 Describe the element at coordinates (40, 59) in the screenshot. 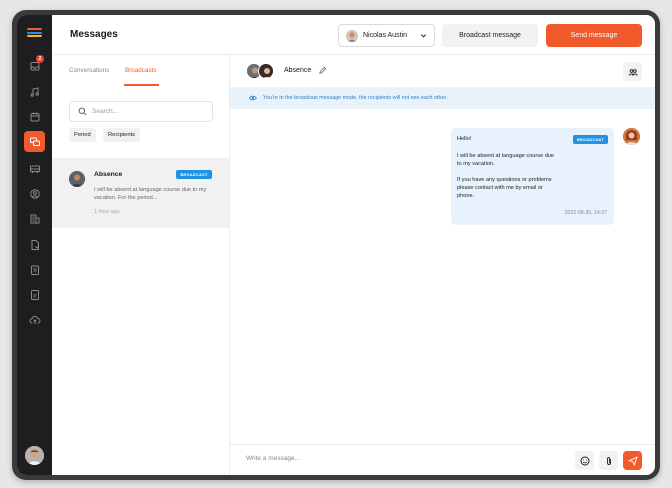

I see `notification-badge: 2` at that location.